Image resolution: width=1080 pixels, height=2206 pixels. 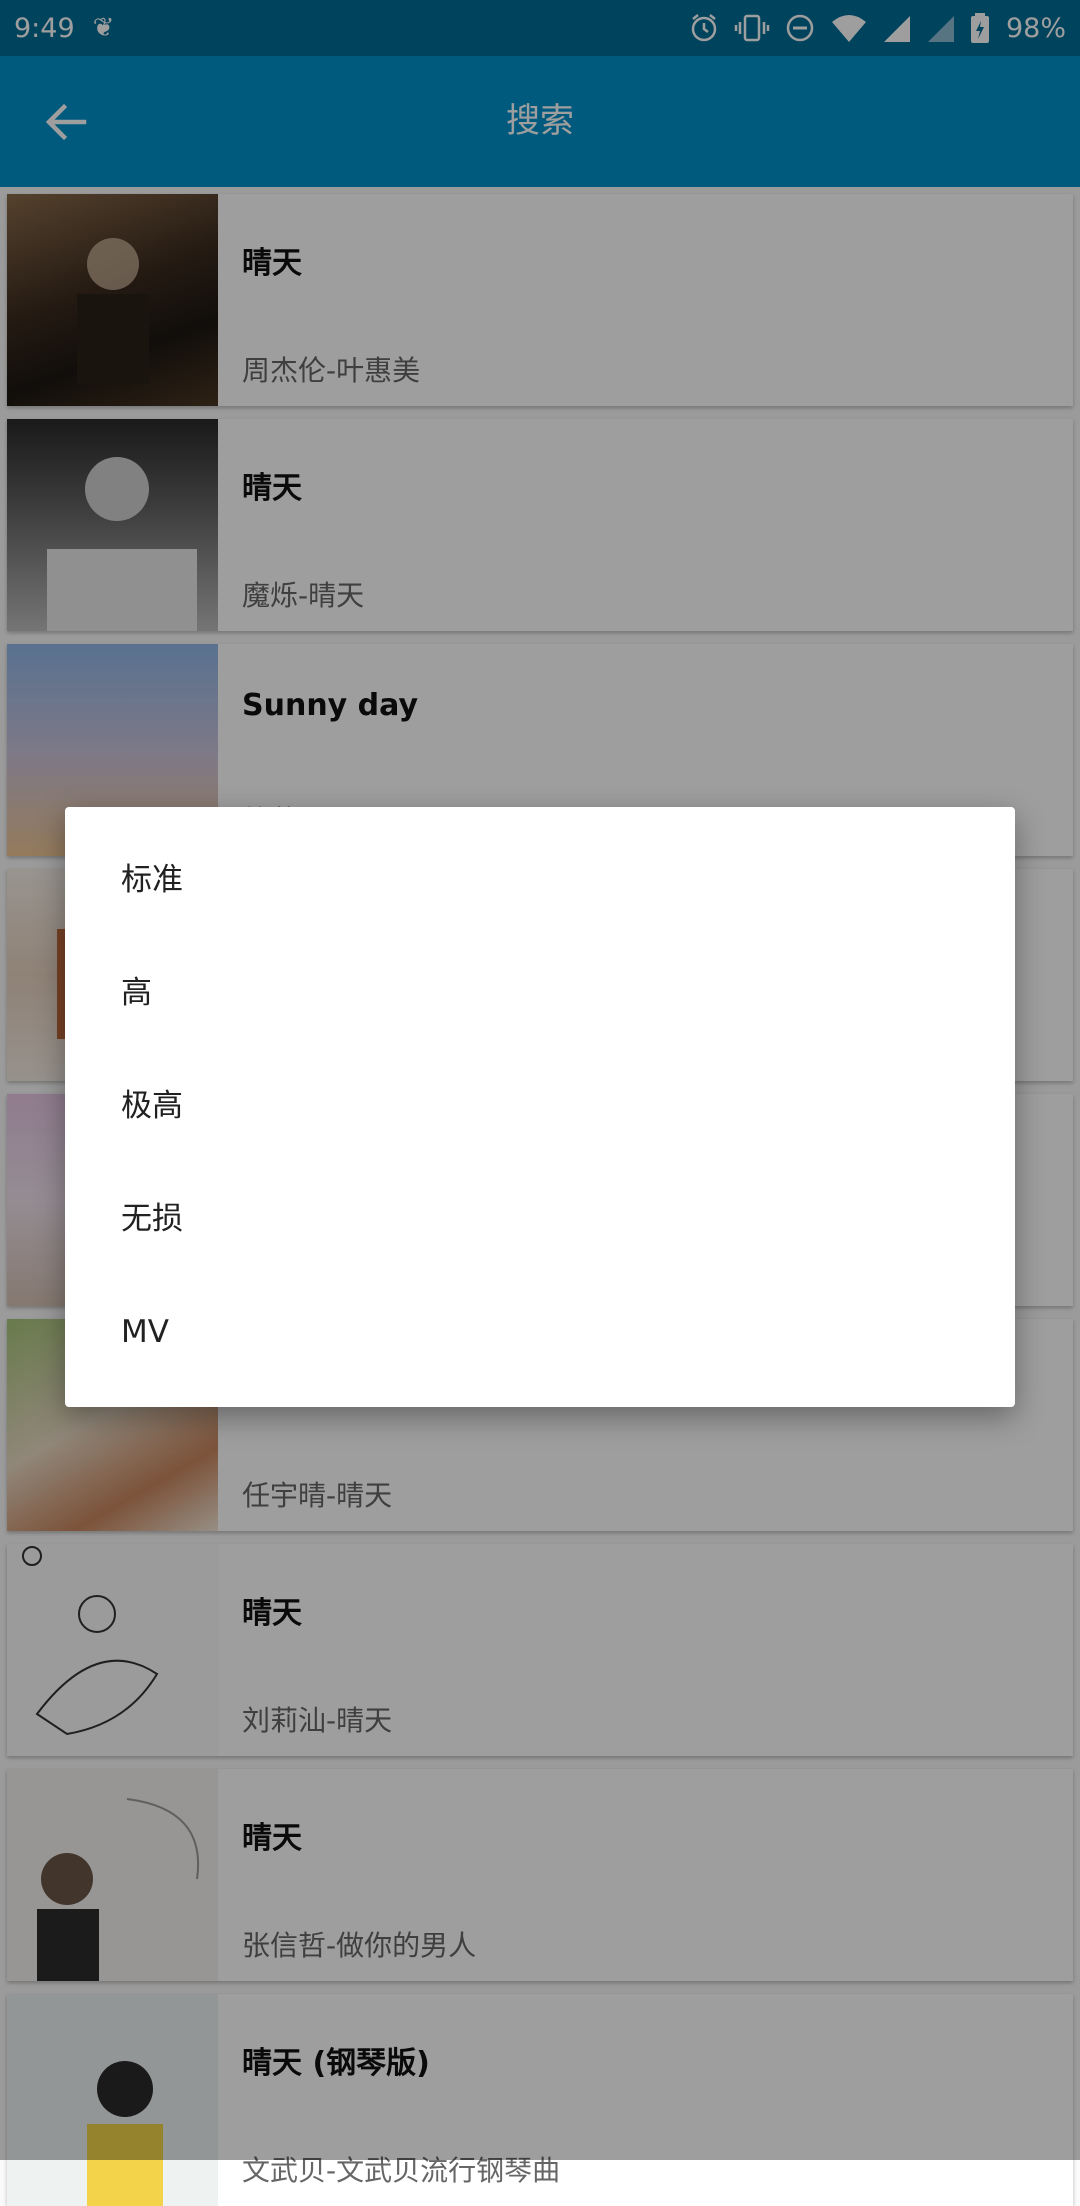 What do you see at coordinates (540, 1219) in the screenshot?
I see `option-lossless: 无损` at bounding box center [540, 1219].